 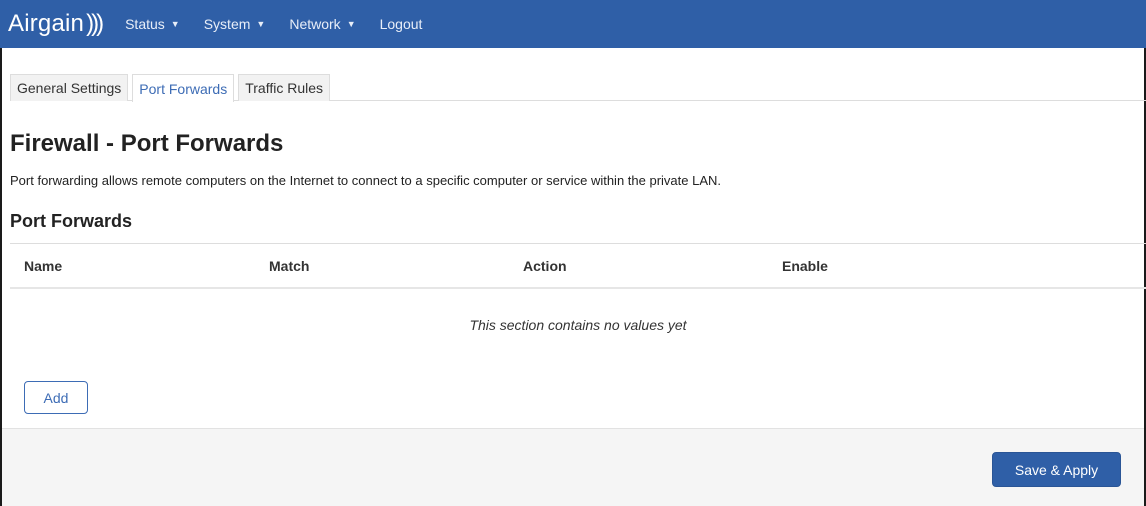 I want to click on column-header-match: Match, so click(x=289, y=266).